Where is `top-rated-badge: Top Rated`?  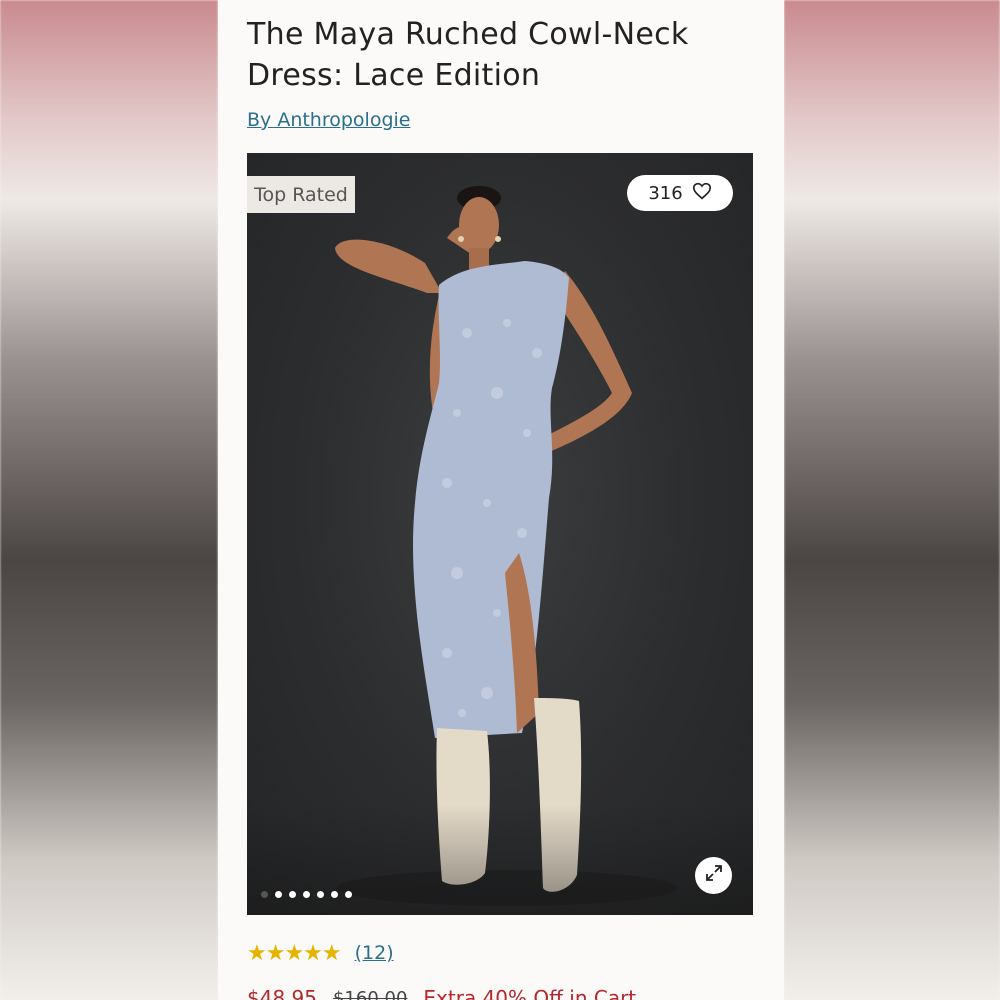 top-rated-badge: Top Rated is located at coordinates (301, 194).